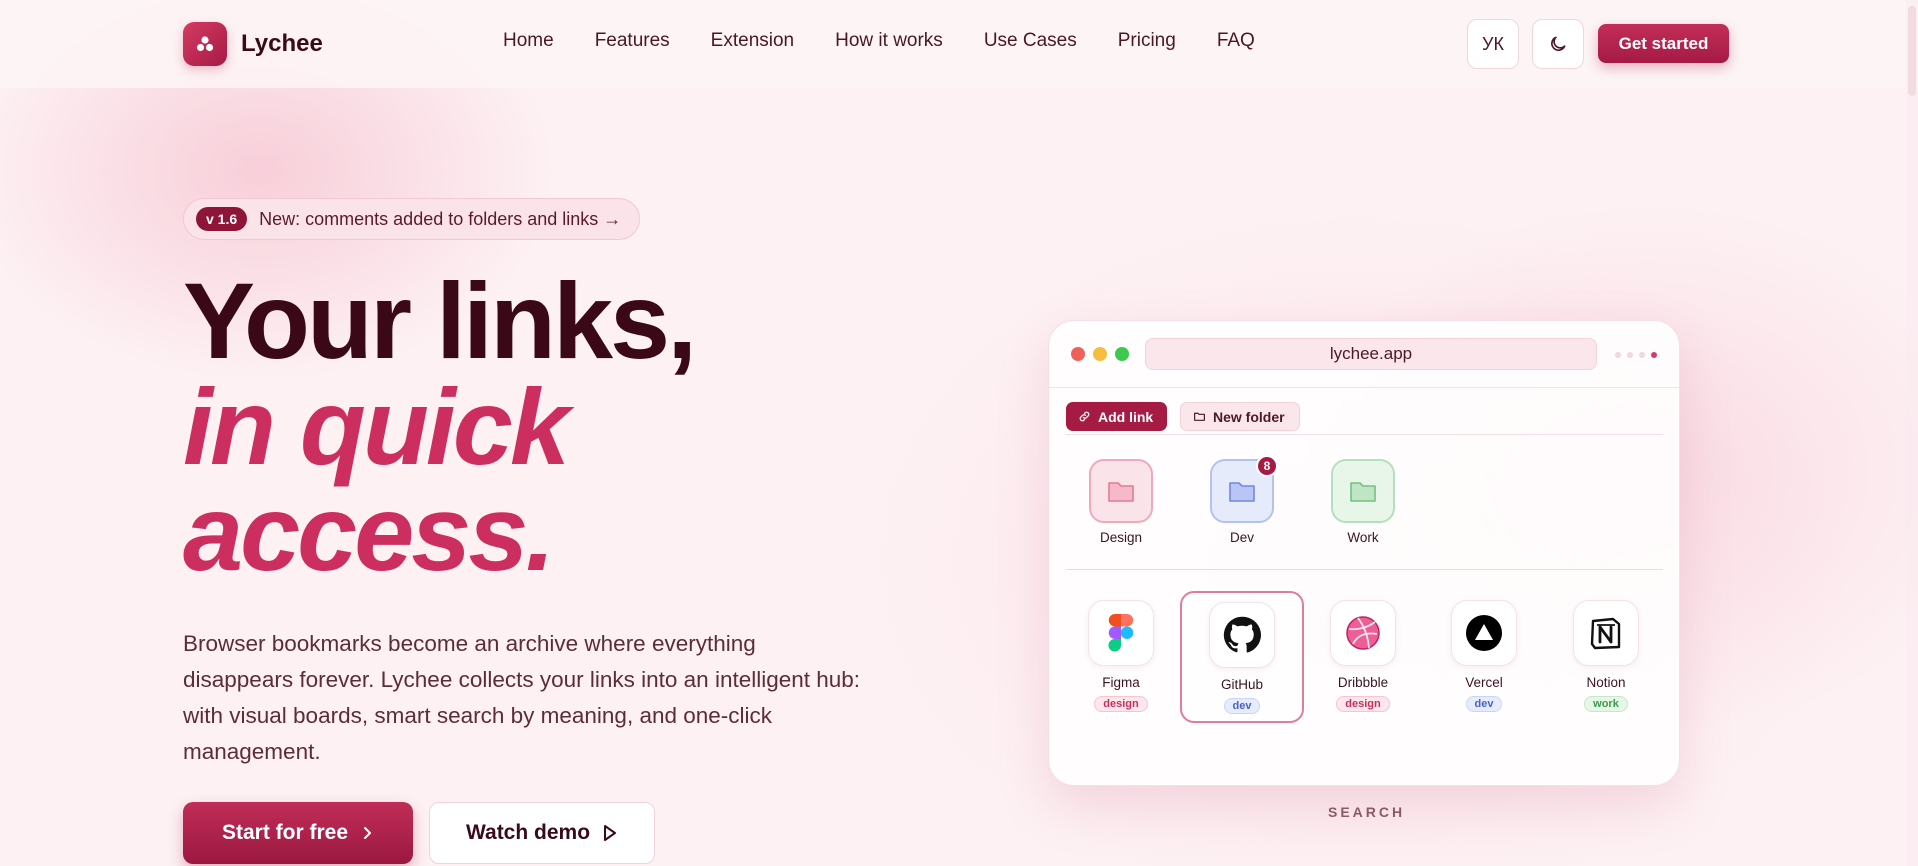  Describe the element at coordinates (632, 41) in the screenshot. I see `nav-features: Features` at that location.